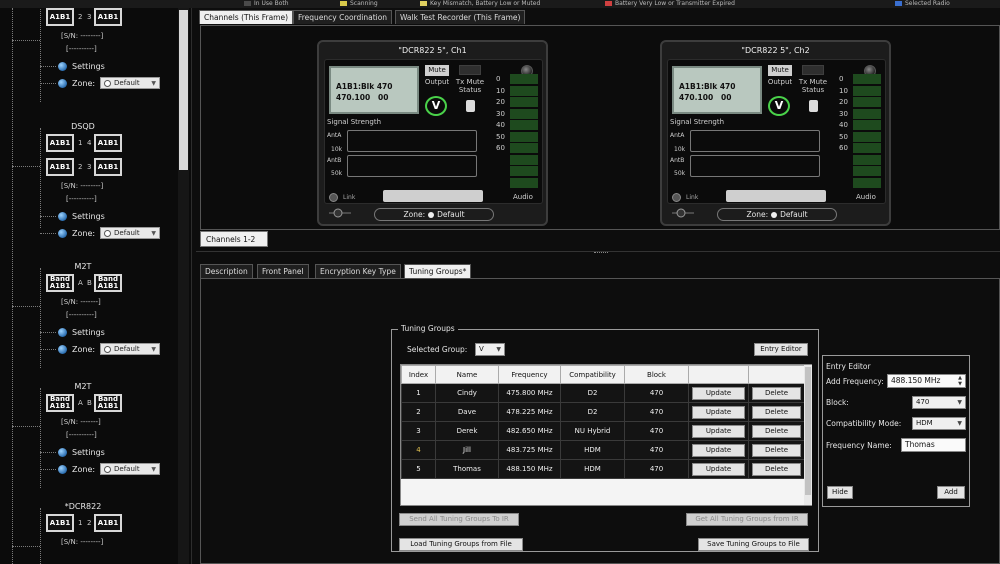  I want to click on cell-delete: Delete, so click(776, 393).